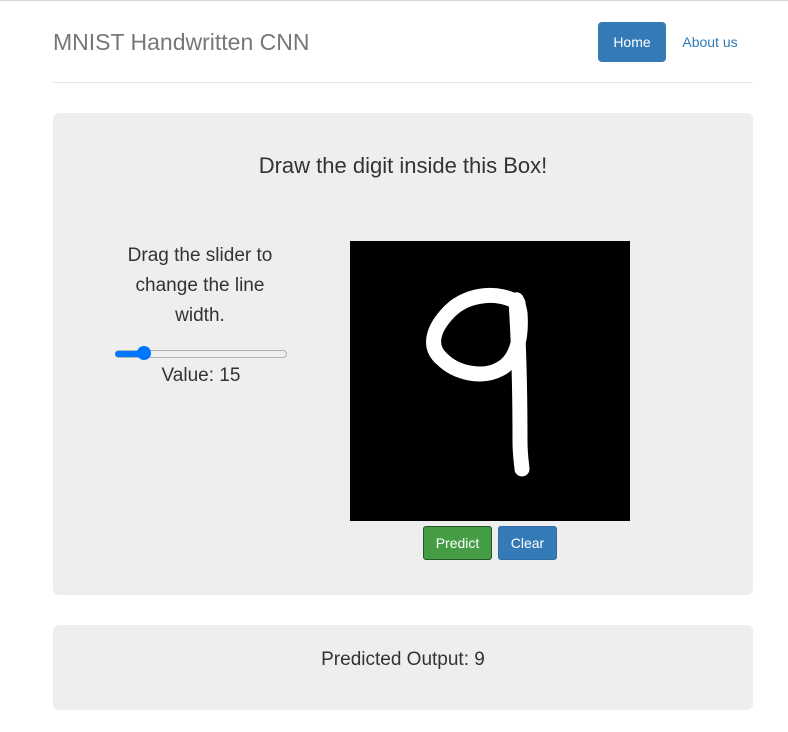 Image resolution: width=788 pixels, height=732 pixels. I want to click on digit-stroke, so click(478, 382).